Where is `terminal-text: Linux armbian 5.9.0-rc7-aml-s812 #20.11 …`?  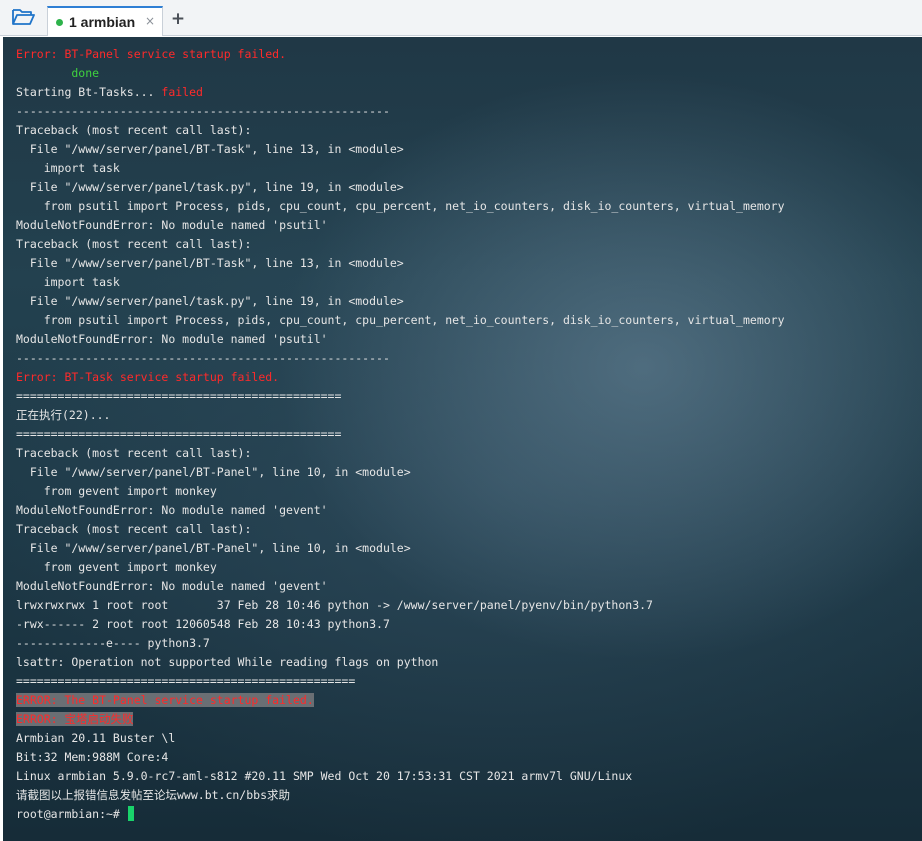
terminal-text: Linux armbian 5.9.0-rc7-aml-s812 #20.11 … is located at coordinates (324, 776).